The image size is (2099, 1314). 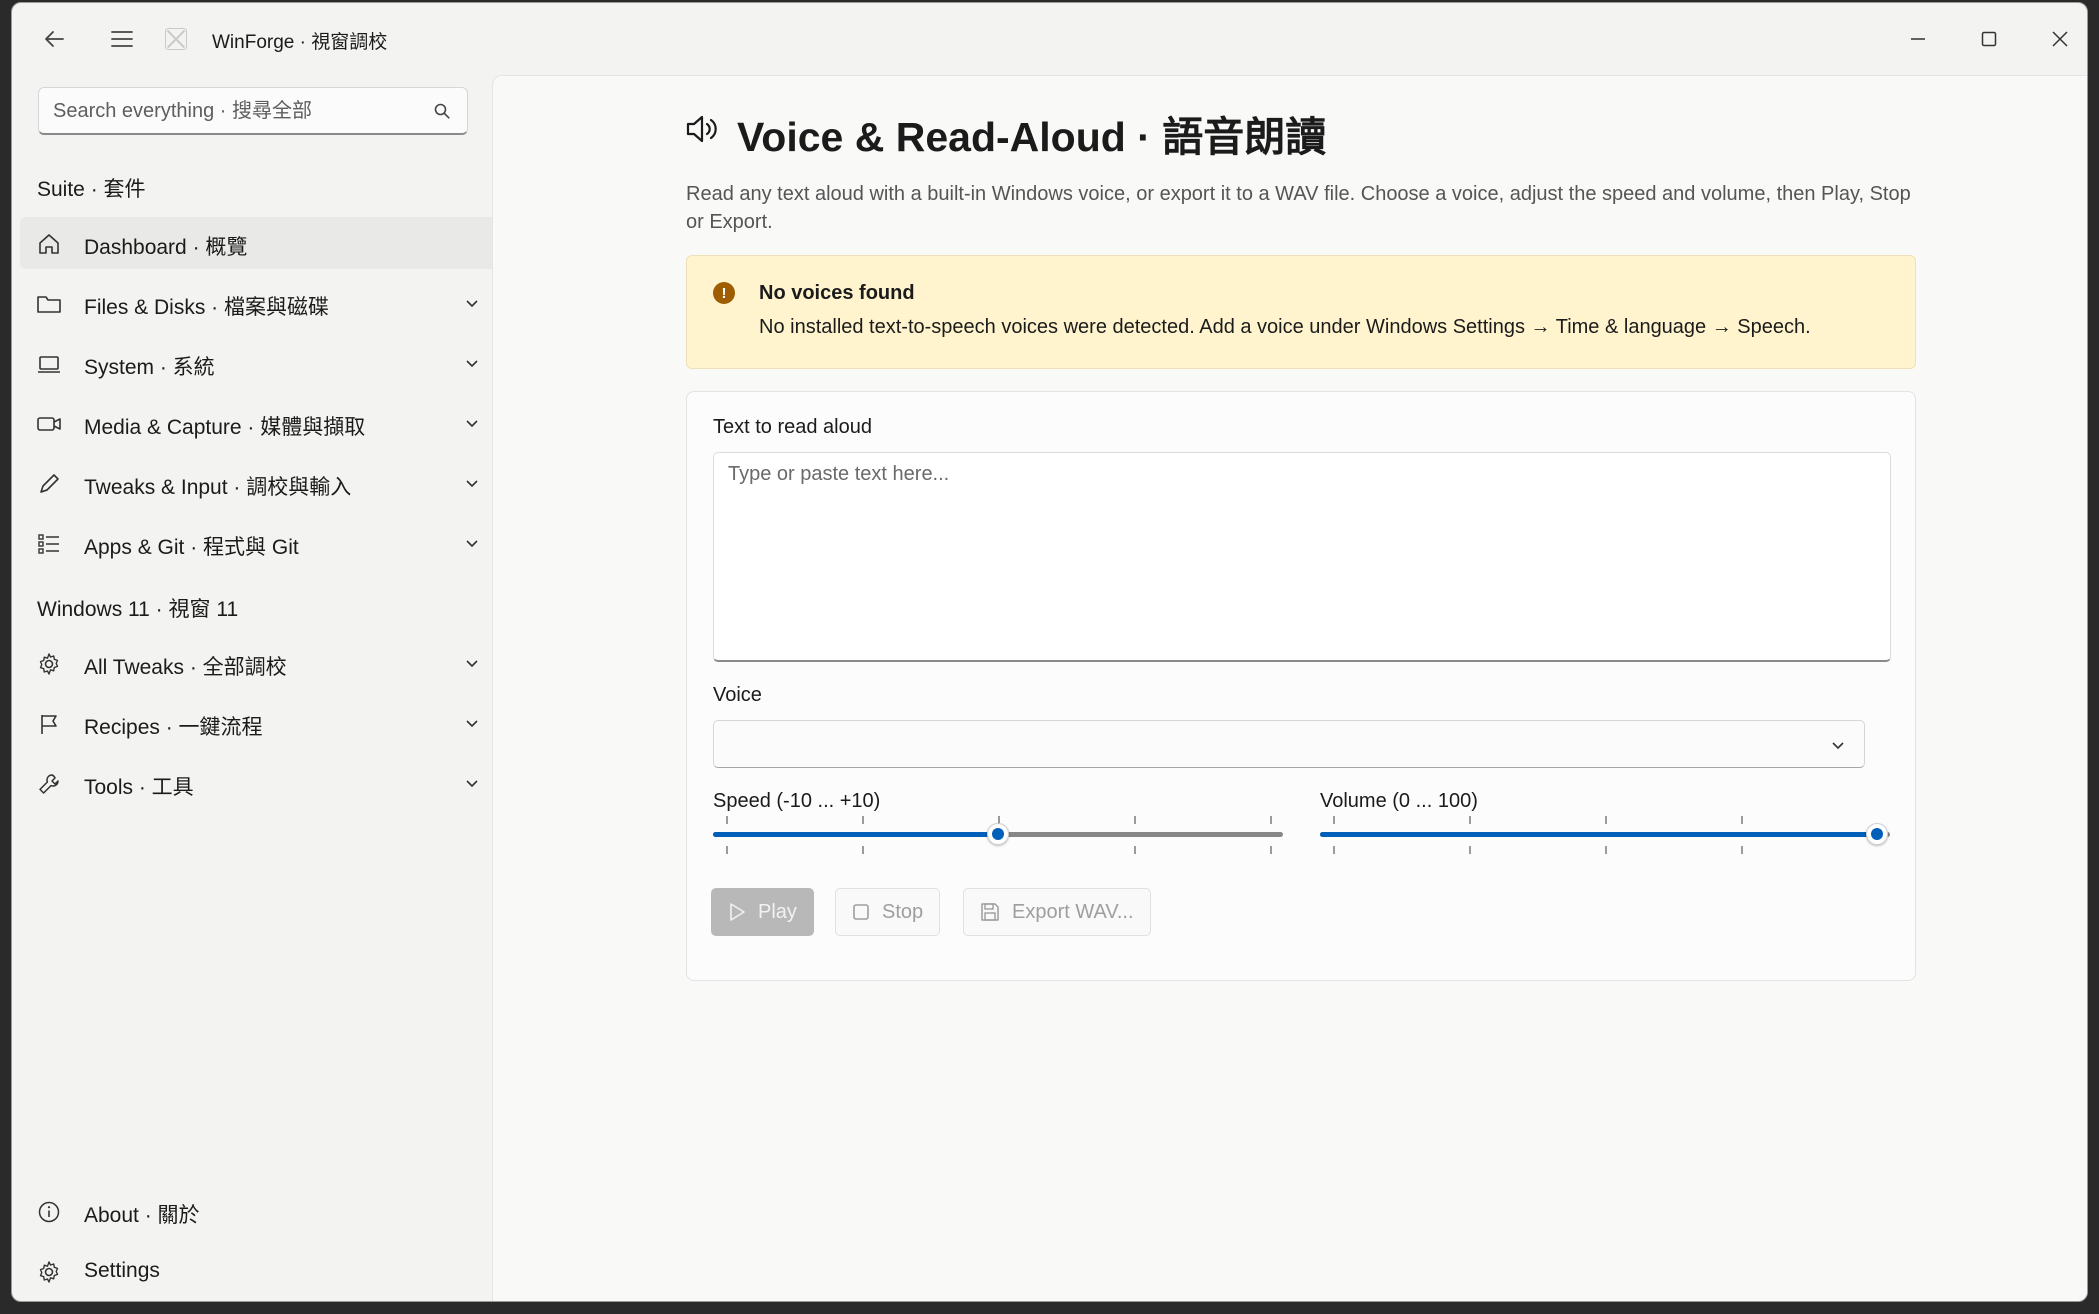 I want to click on back-arrow-icon, so click(x=54, y=39).